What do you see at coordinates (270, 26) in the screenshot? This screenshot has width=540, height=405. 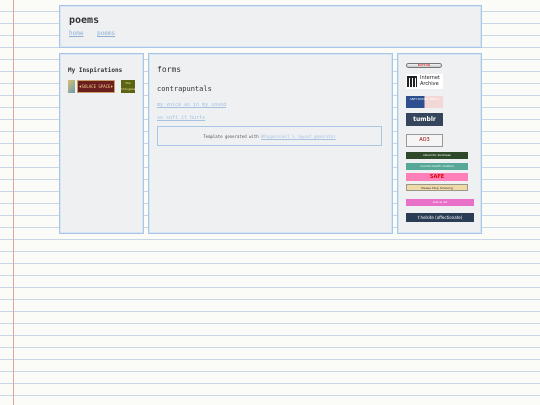 I see `header-panel: poems home poems` at bounding box center [270, 26].